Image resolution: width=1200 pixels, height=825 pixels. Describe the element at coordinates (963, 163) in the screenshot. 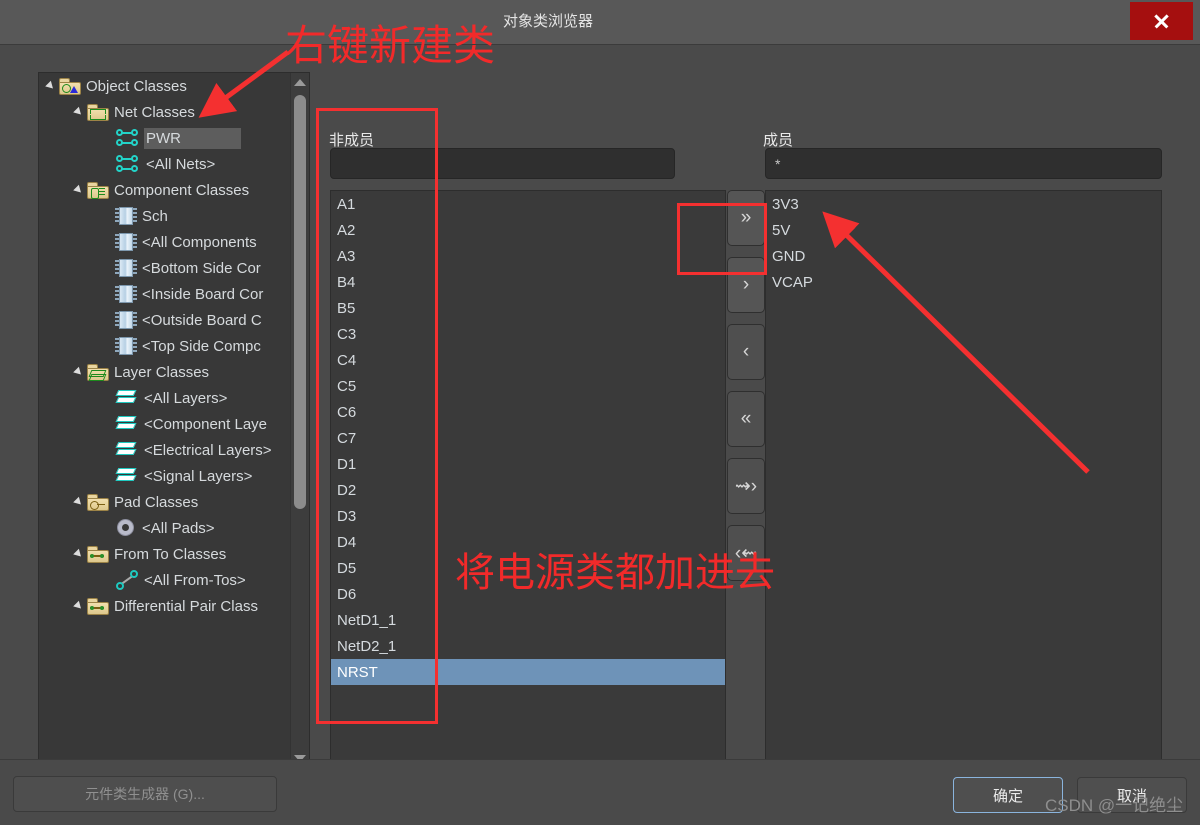

I see `members-filter-input` at that location.